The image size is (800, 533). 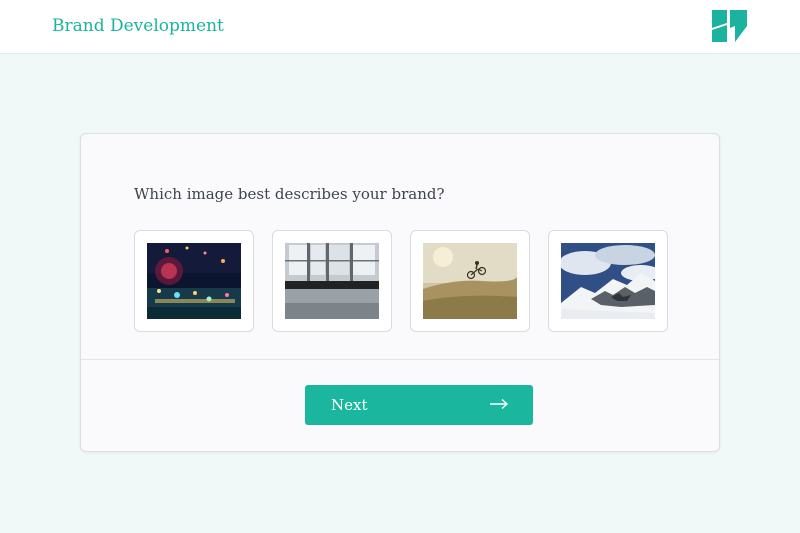 I want to click on image-options, so click(x=401, y=281).